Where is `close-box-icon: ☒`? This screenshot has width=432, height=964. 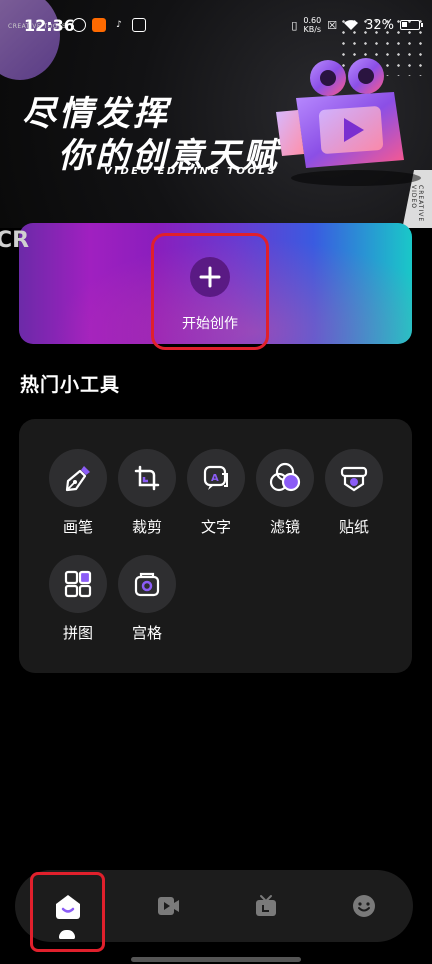
close-box-icon: ☒ is located at coordinates (332, 25).